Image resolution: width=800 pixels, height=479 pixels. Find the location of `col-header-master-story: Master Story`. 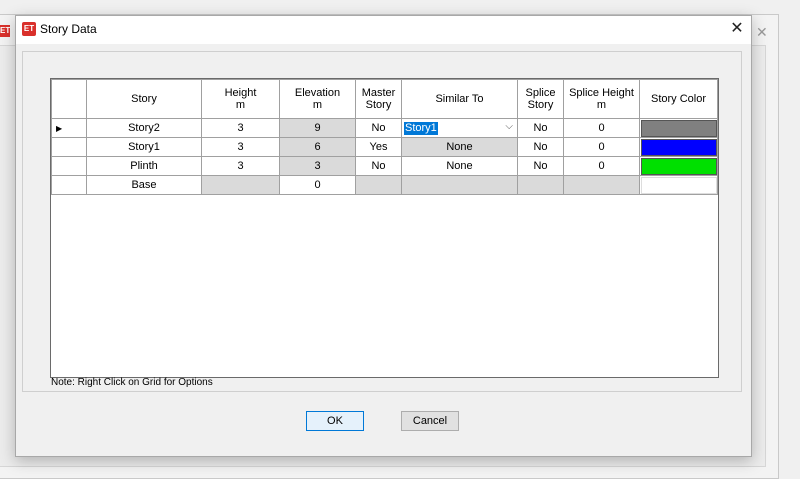

col-header-master-story: Master Story is located at coordinates (378, 99).